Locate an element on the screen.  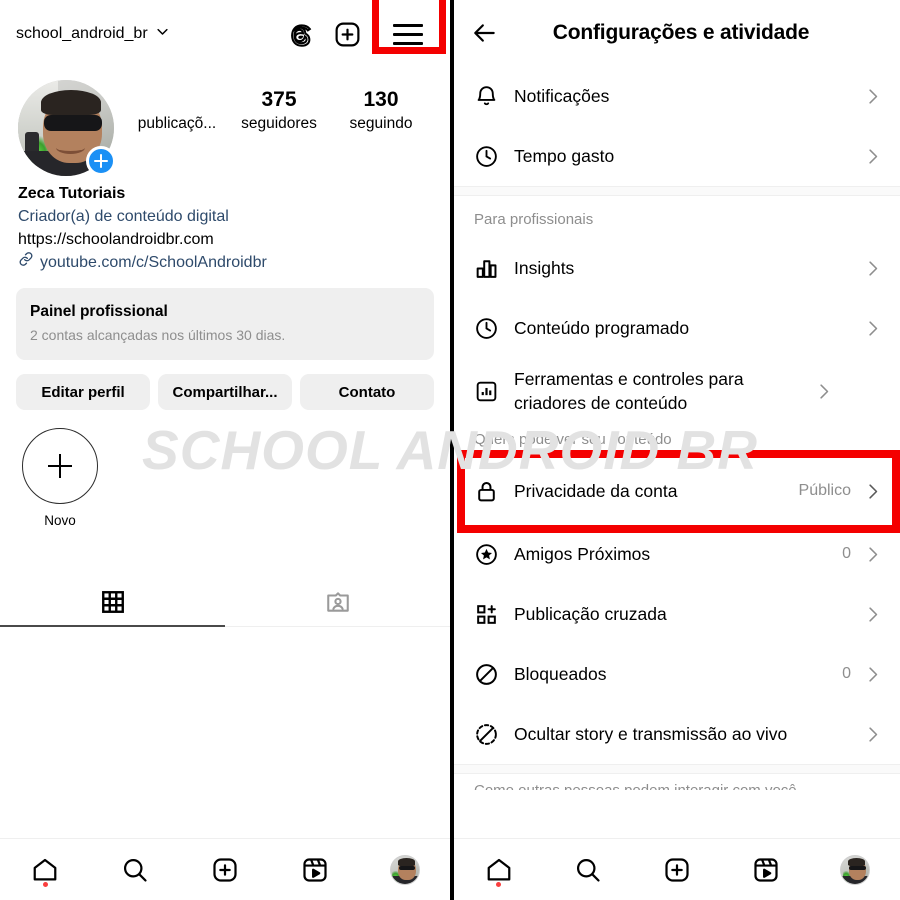
lock-icon is located at coordinates (494, 491).